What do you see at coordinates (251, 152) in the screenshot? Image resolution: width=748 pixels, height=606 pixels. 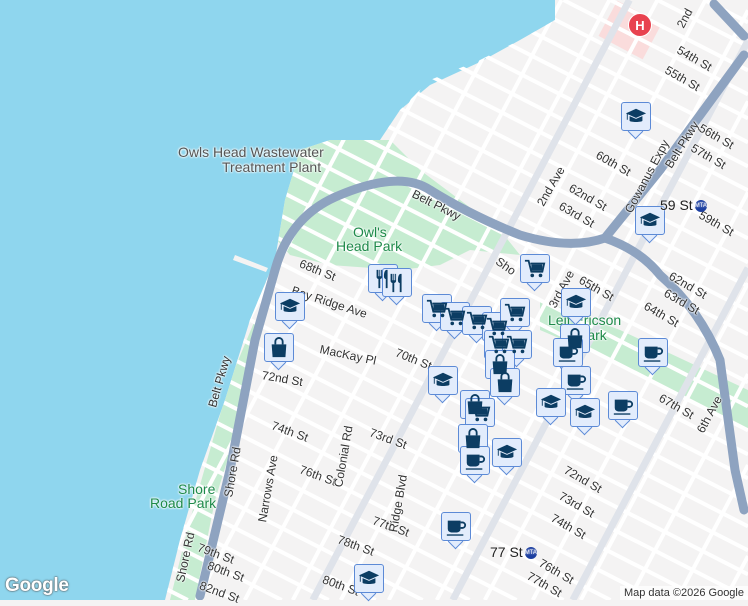 I see `map-label: Owls Head Wastewater` at bounding box center [251, 152].